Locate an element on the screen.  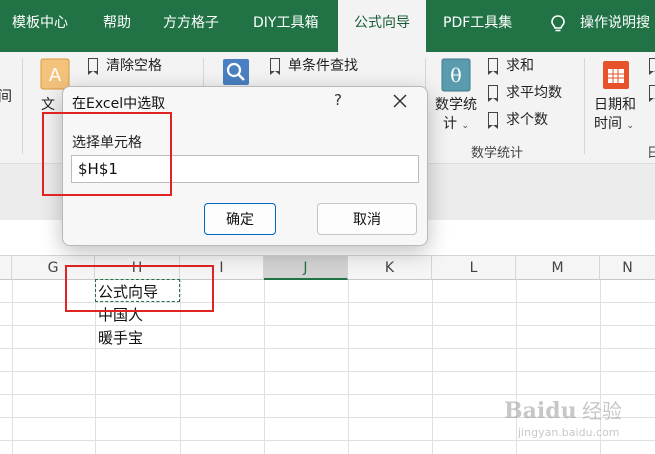
column-header-l: L is located at coordinates (474, 268).